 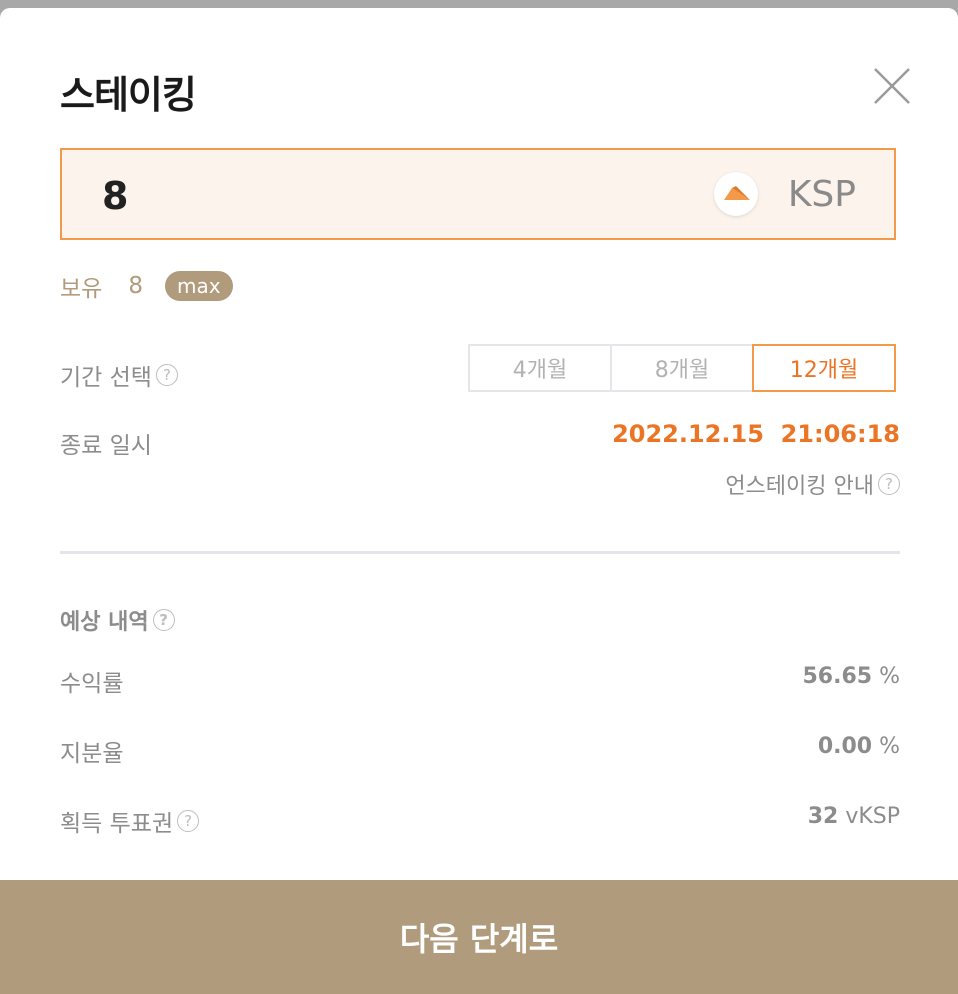 What do you see at coordinates (889, 746) in the screenshot?
I see `share-unit: %` at bounding box center [889, 746].